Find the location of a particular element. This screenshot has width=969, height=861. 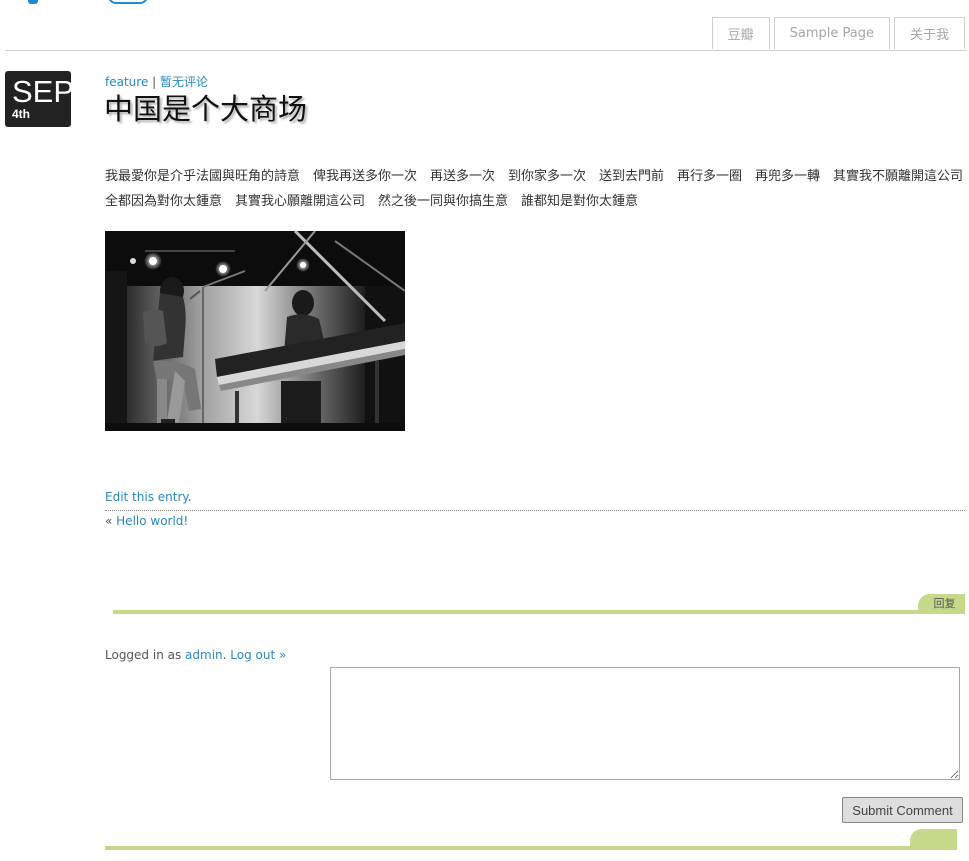

logout-link: Log out » is located at coordinates (258, 655).